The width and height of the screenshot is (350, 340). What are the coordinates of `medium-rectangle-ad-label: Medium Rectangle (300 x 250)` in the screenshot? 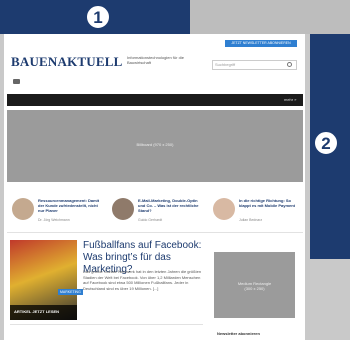 It's located at (254, 286).